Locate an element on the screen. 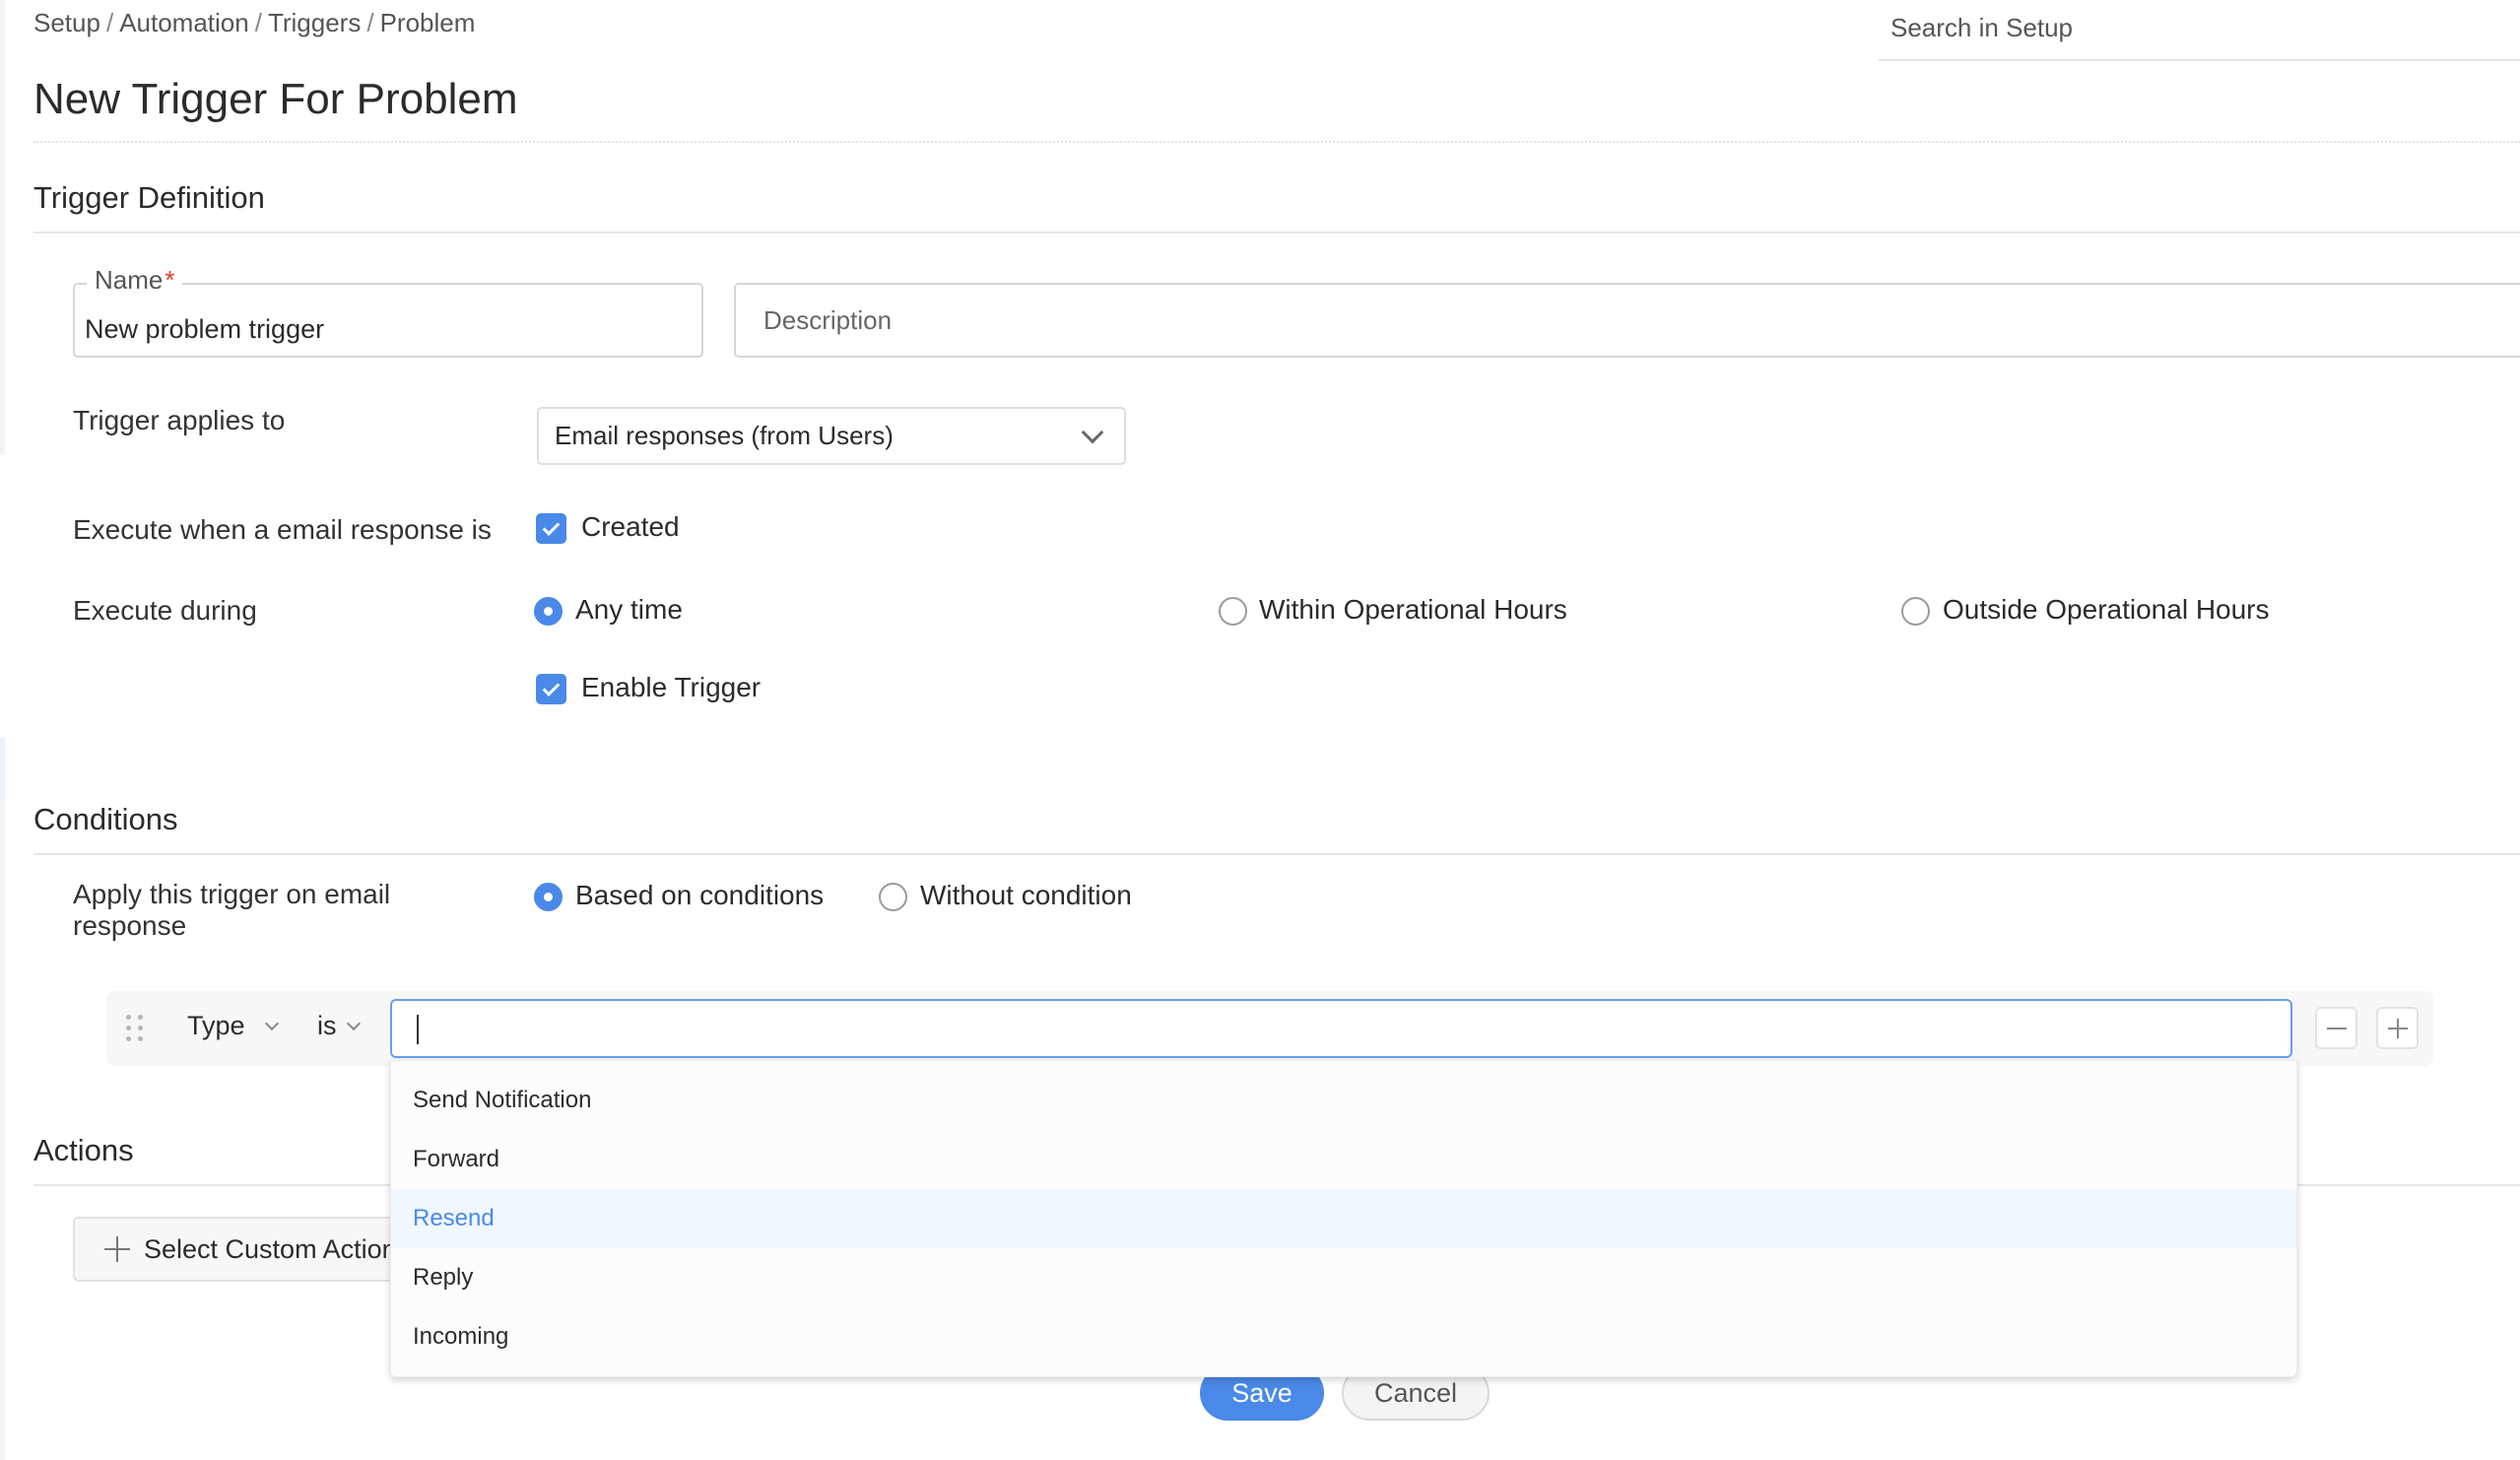 Image resolution: width=2520 pixels, height=1460 pixels. breadcrumb: Setup / Automation / Triggers / Problem is located at coordinates (254, 23).